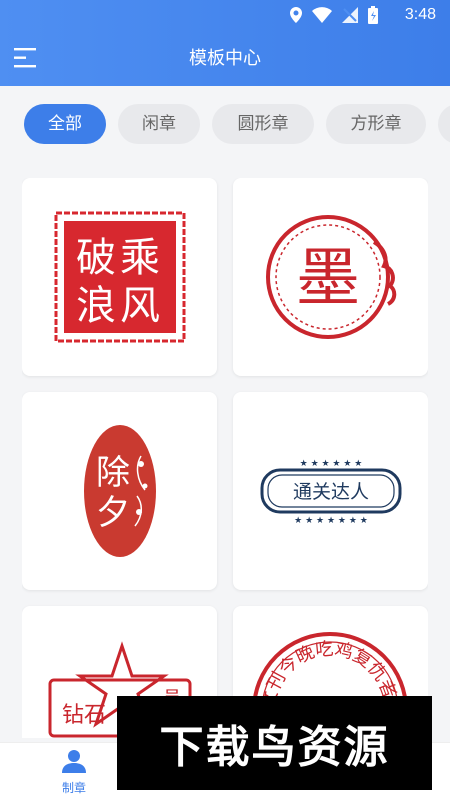  I want to click on seal-image: ★ ★ ★ ★ ★ ★ ★ ★ ★ ★ ★ ★ ★ 通关达人, so click(330, 492).